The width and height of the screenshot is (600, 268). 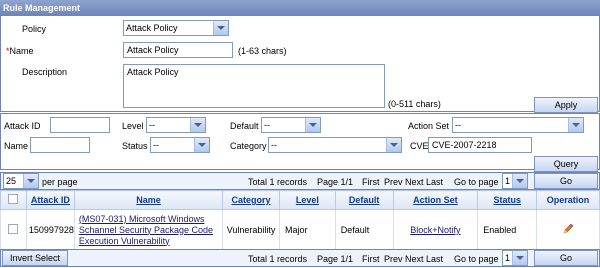 What do you see at coordinates (507, 230) in the screenshot?
I see `row-status: Enabled` at bounding box center [507, 230].